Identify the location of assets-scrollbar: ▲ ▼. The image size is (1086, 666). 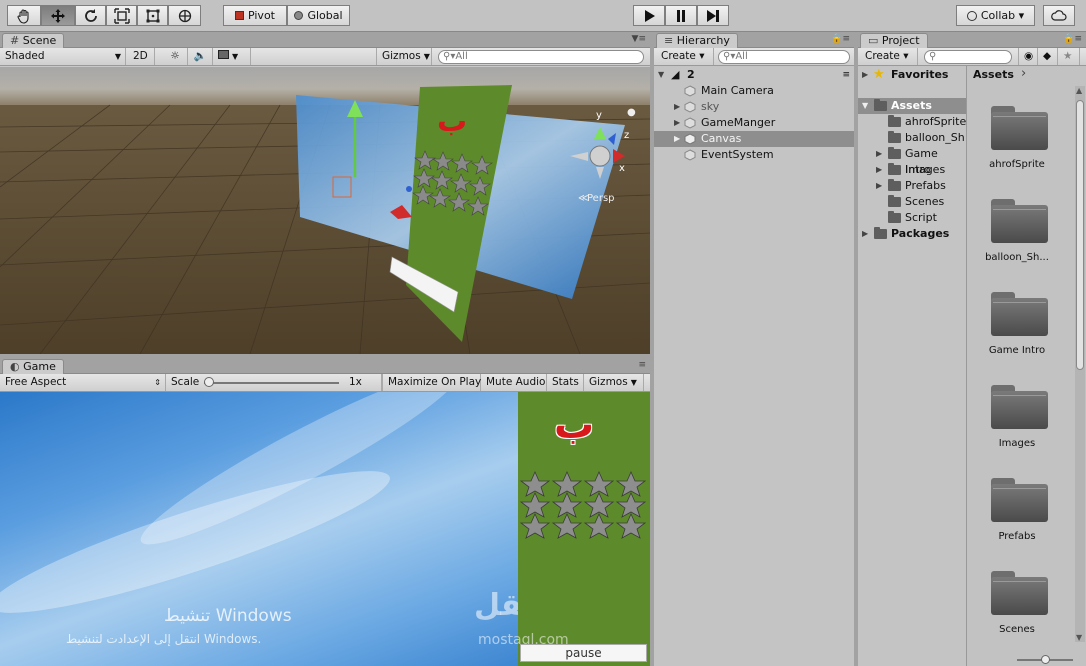
(1080, 364).